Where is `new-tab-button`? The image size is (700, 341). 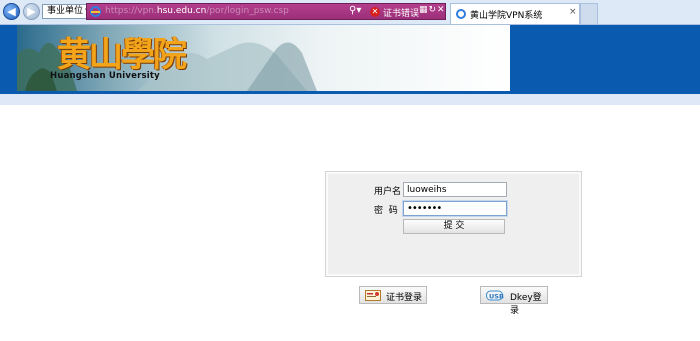 new-tab-button is located at coordinates (589, 13).